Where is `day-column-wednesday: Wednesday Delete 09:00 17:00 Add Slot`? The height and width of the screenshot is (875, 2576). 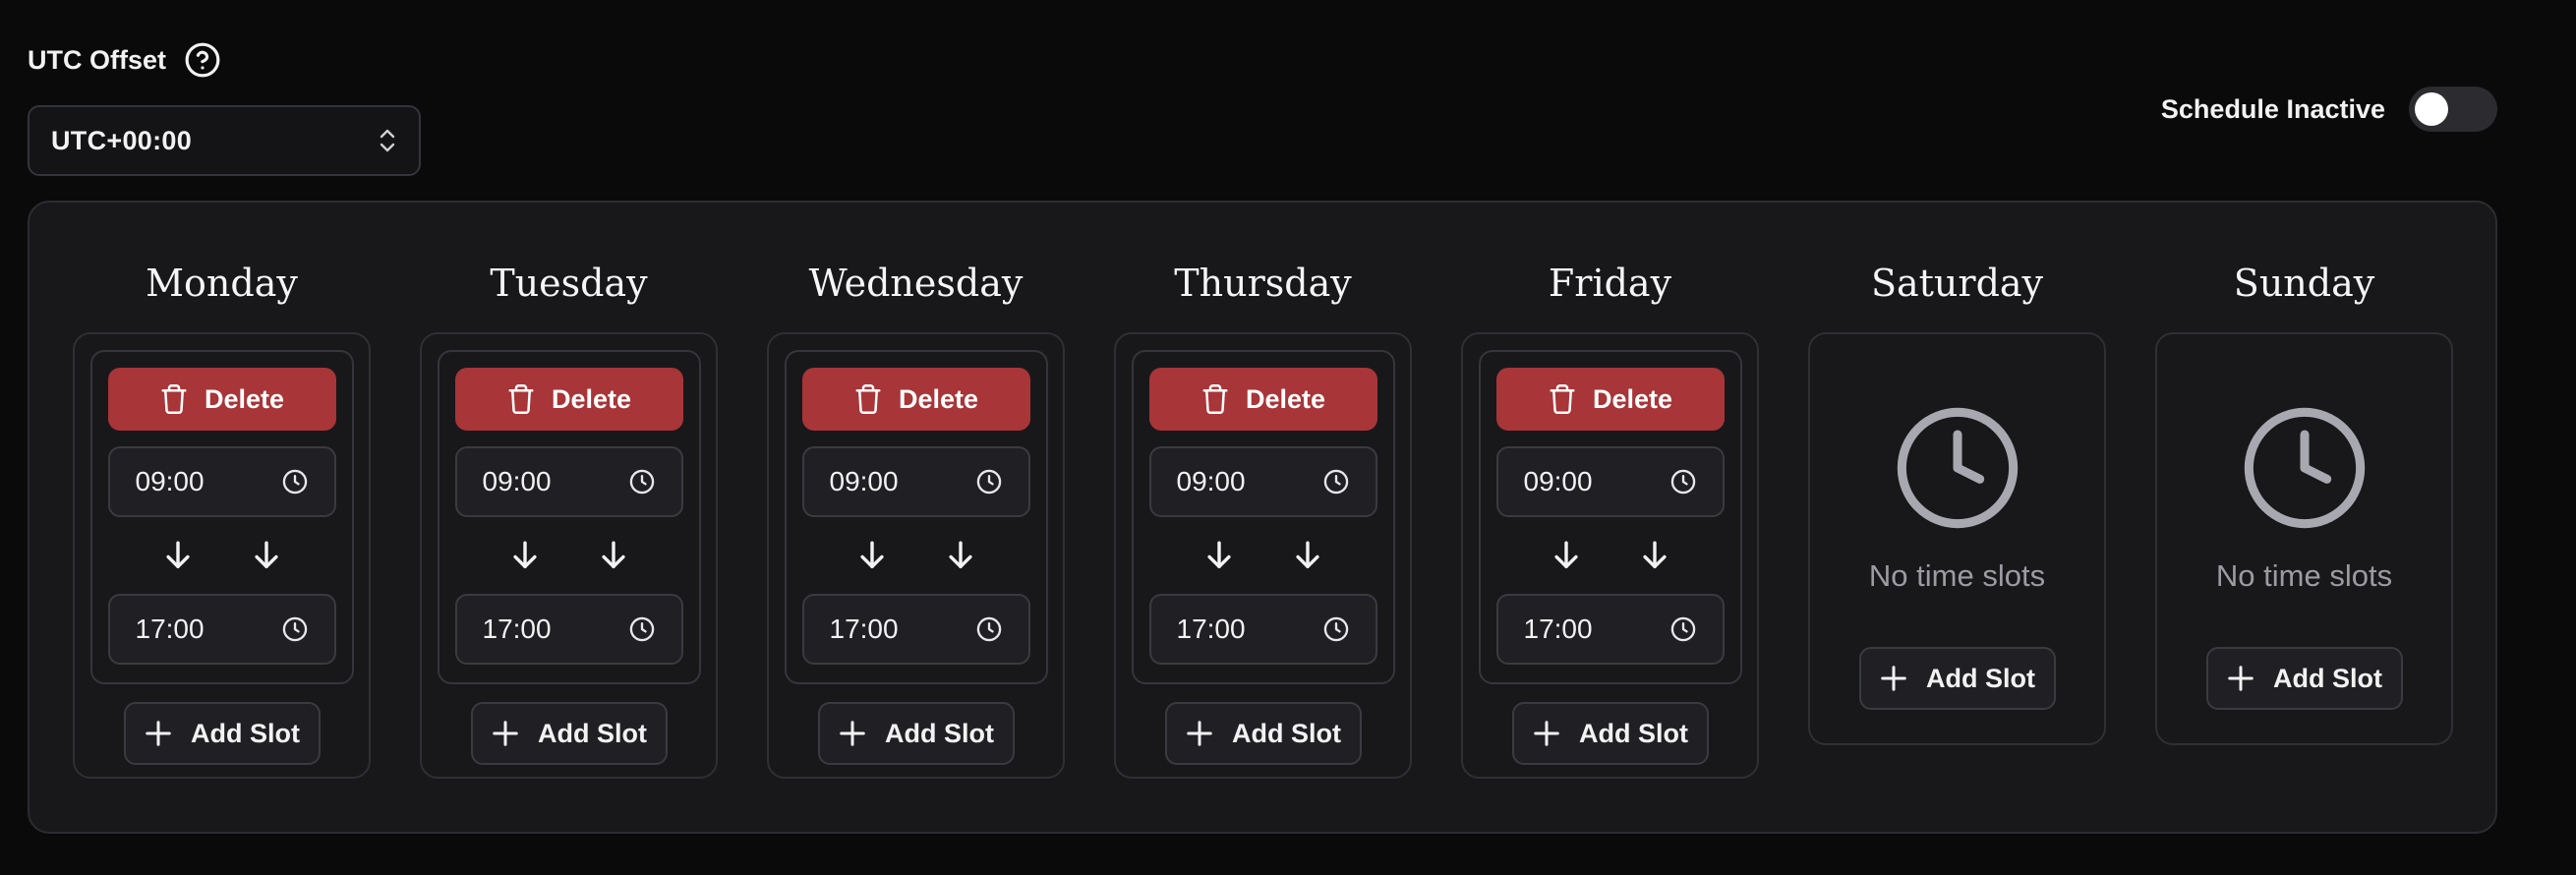
day-column-wednesday: Wednesday Delete 09:00 17:00 Add Slot is located at coordinates (916, 491).